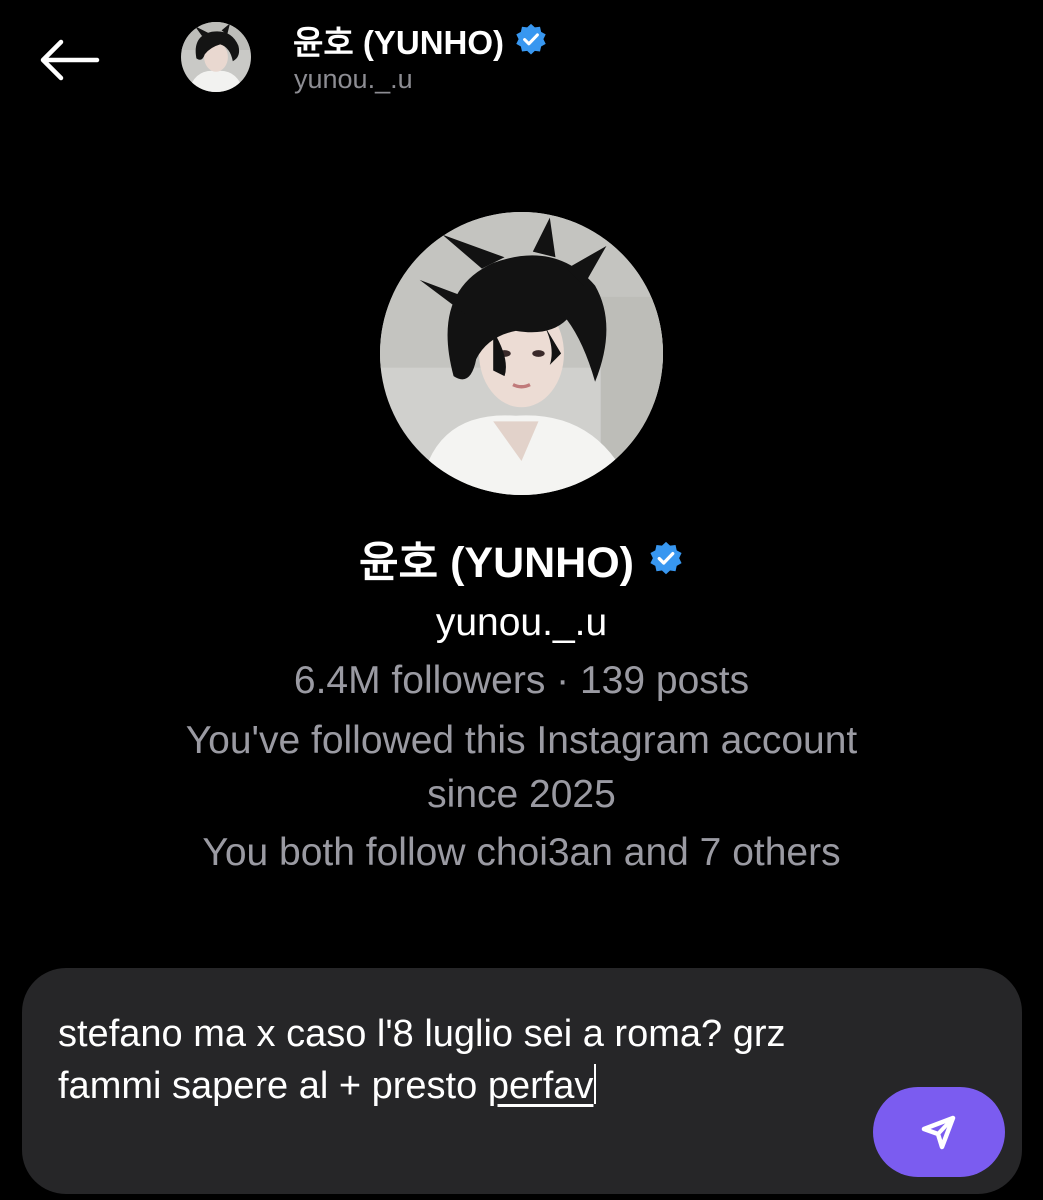 This screenshot has width=1043, height=1200. What do you see at coordinates (540, 1086) in the screenshot?
I see `message-text-suggestion-word: perfav` at bounding box center [540, 1086].